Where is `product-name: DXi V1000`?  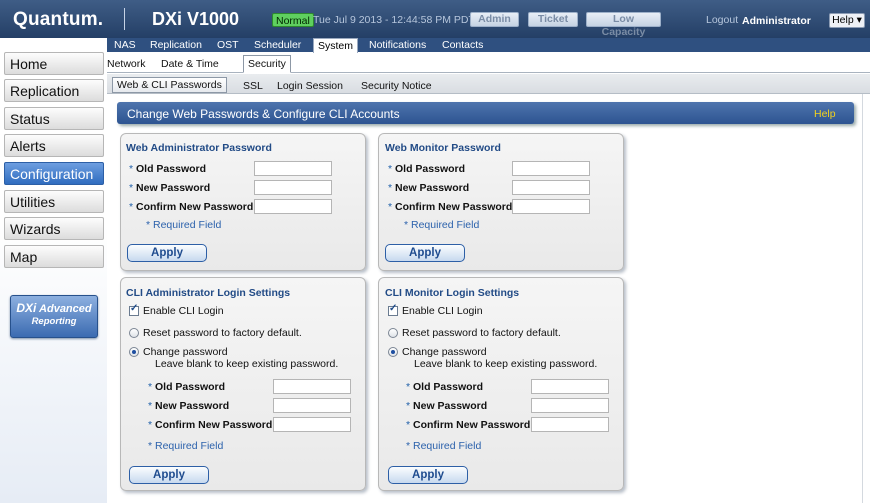
product-name: DXi V1000 is located at coordinates (196, 19).